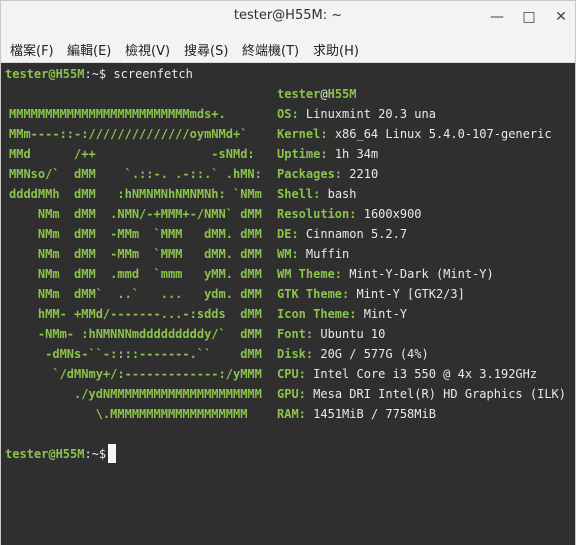  Describe the element at coordinates (299, 94) in the screenshot. I see `username: tester` at that location.